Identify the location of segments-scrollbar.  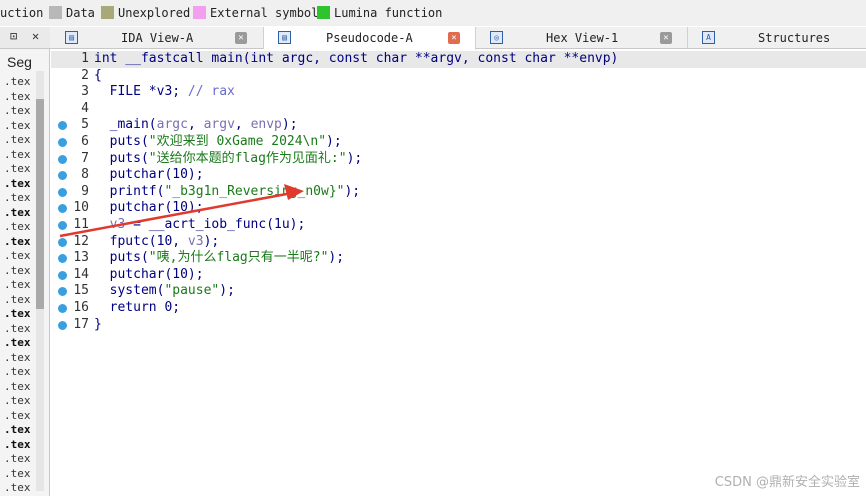
(40, 281).